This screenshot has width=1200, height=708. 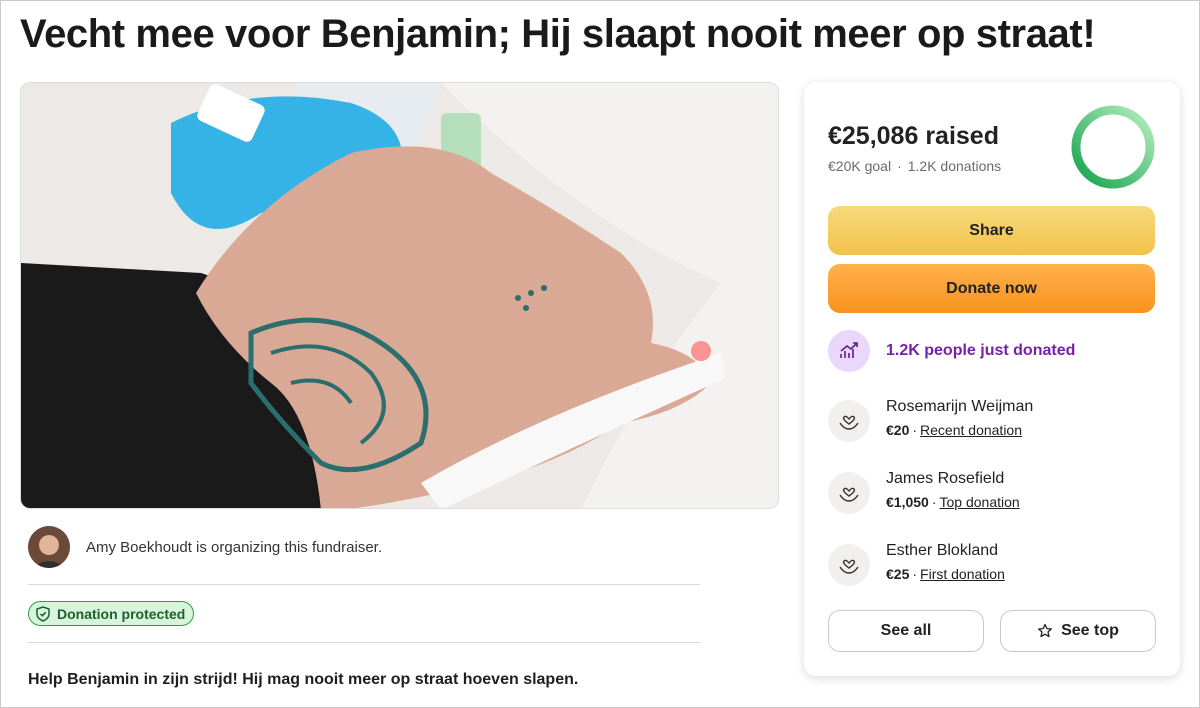 I want to click on avatar, so click(x=49, y=547).